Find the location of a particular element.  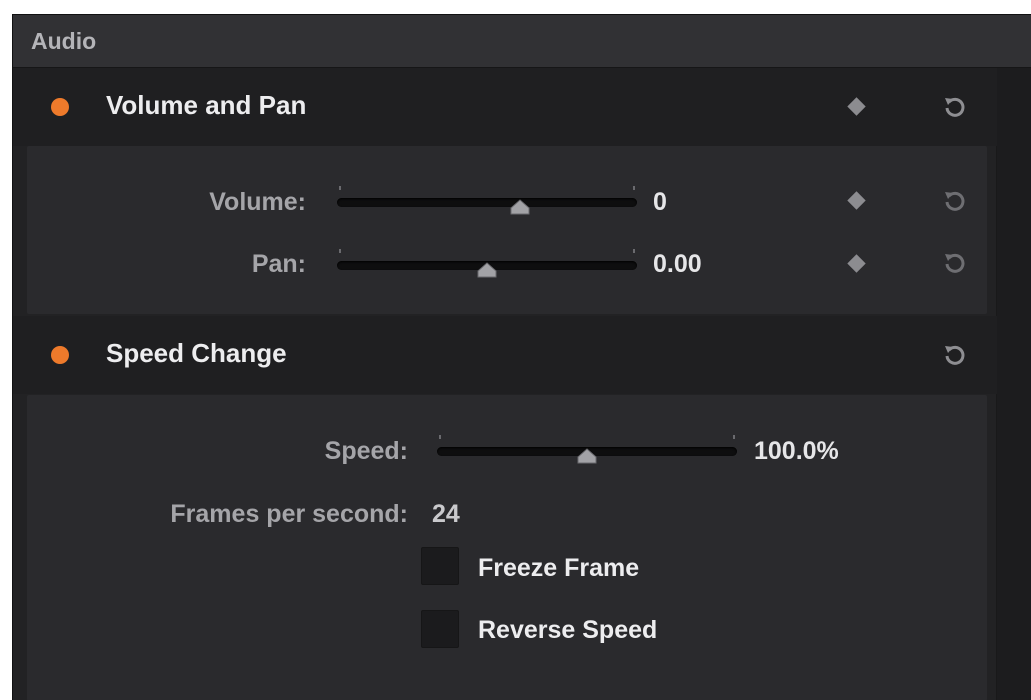

freeze-frame-label: Freeze Frame is located at coordinates (558, 568).